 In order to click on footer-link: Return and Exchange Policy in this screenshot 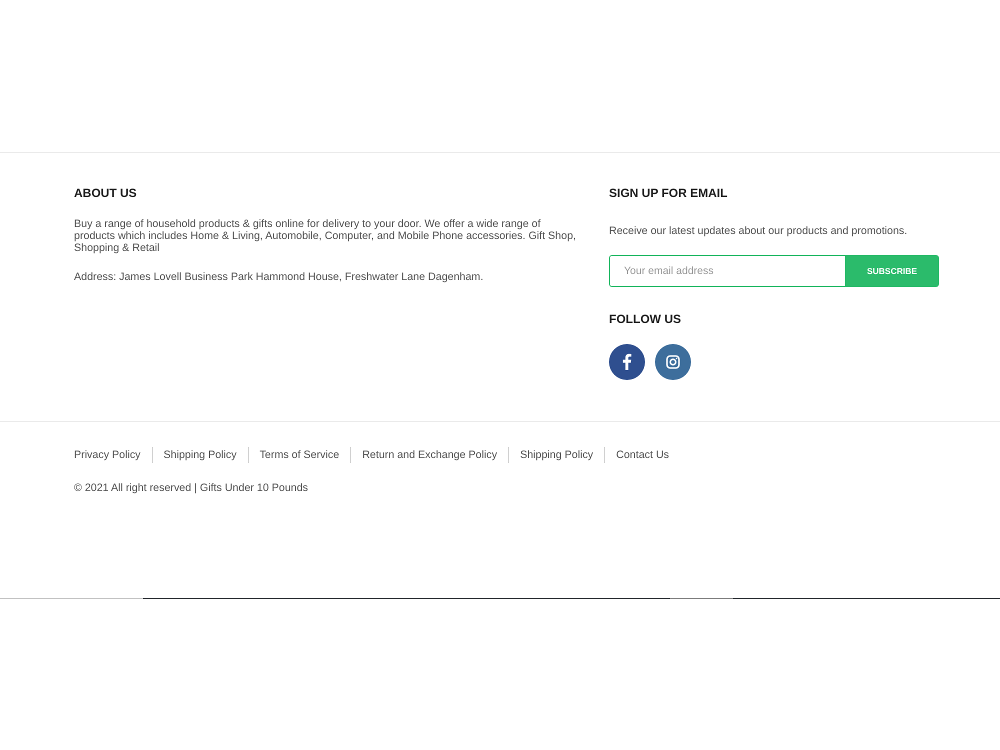, I will do `click(430, 455)`.